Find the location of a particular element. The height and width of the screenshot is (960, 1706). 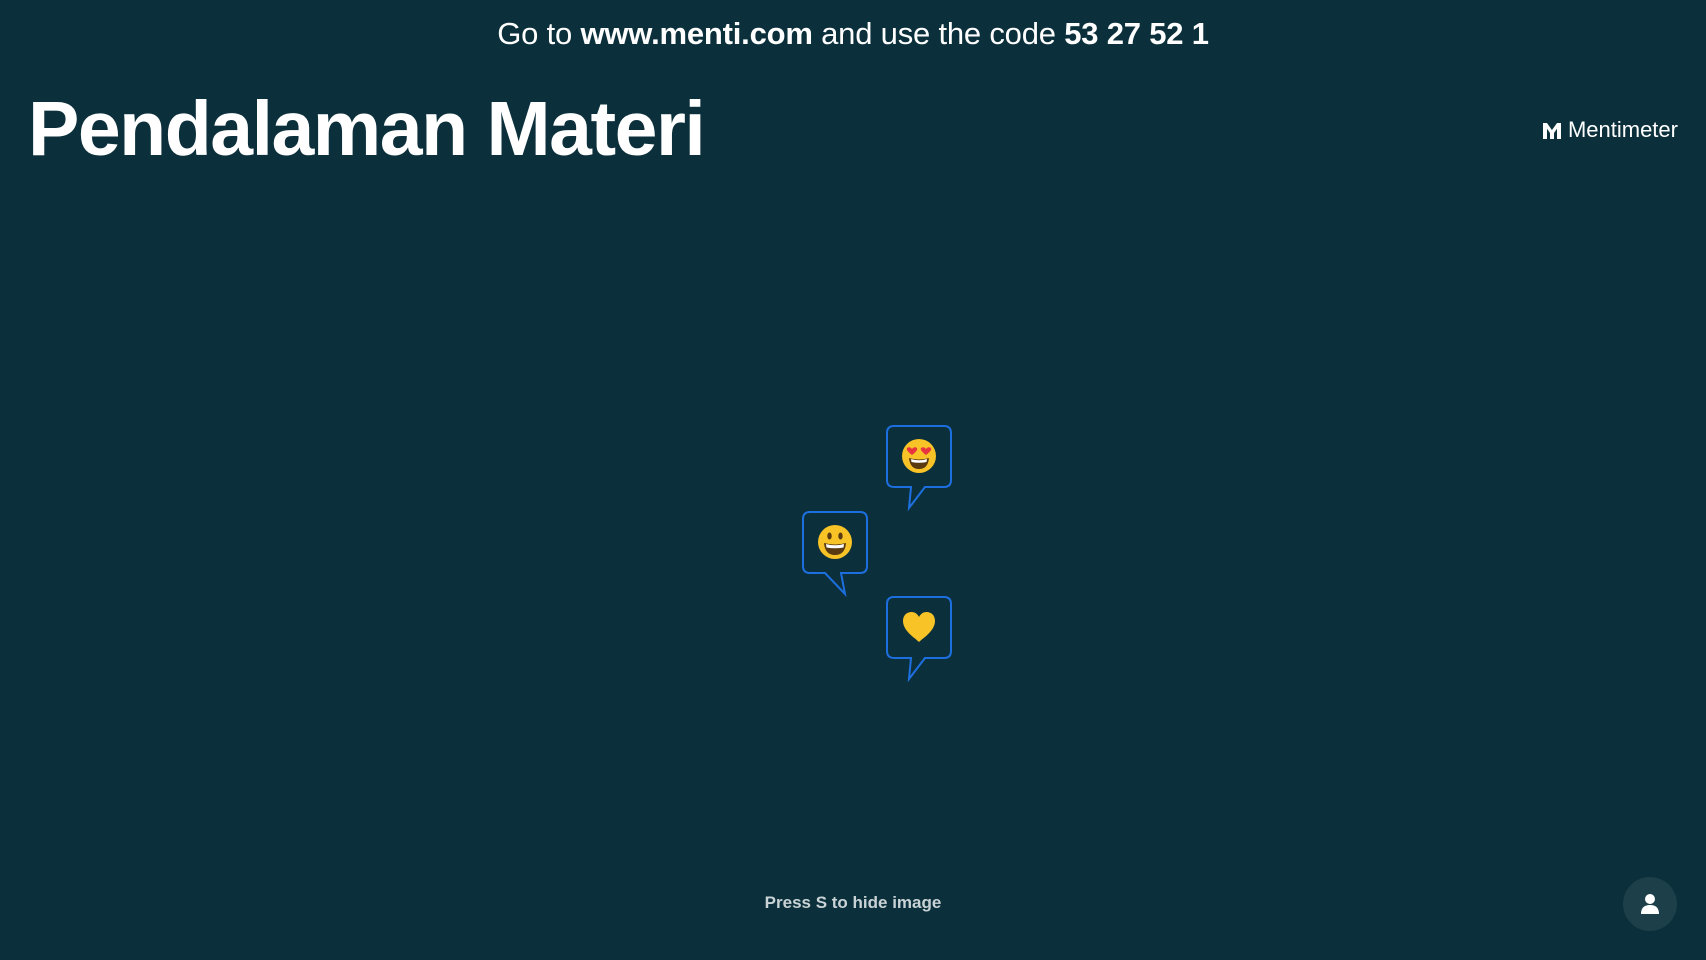

join-prefix: Go to is located at coordinates (535, 33).